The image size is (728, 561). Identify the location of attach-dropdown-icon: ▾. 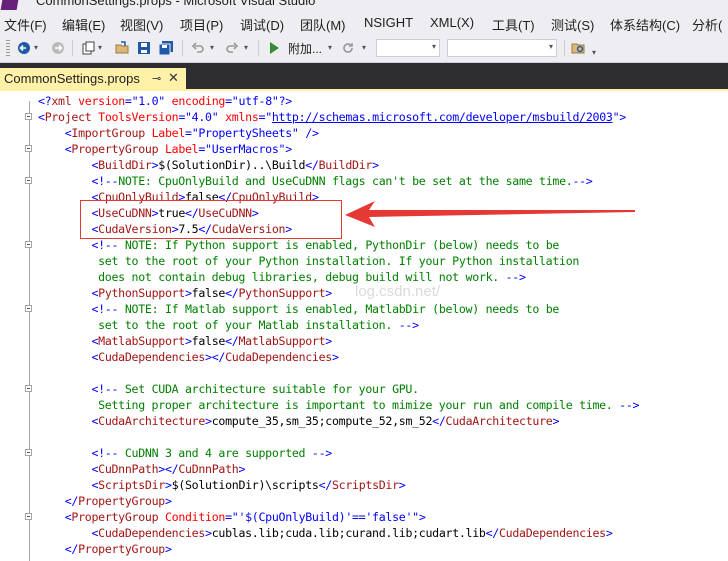
(330, 47).